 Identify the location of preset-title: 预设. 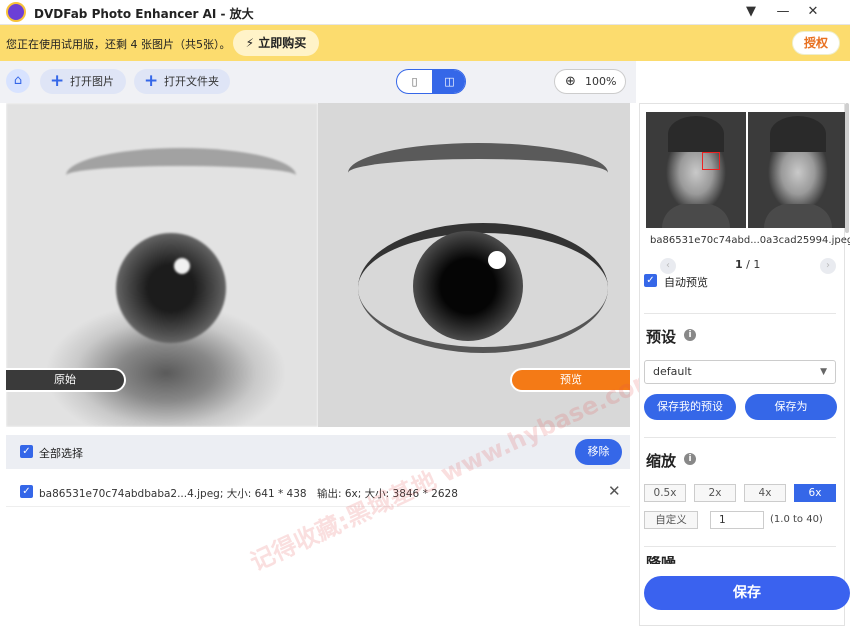
(661, 337).